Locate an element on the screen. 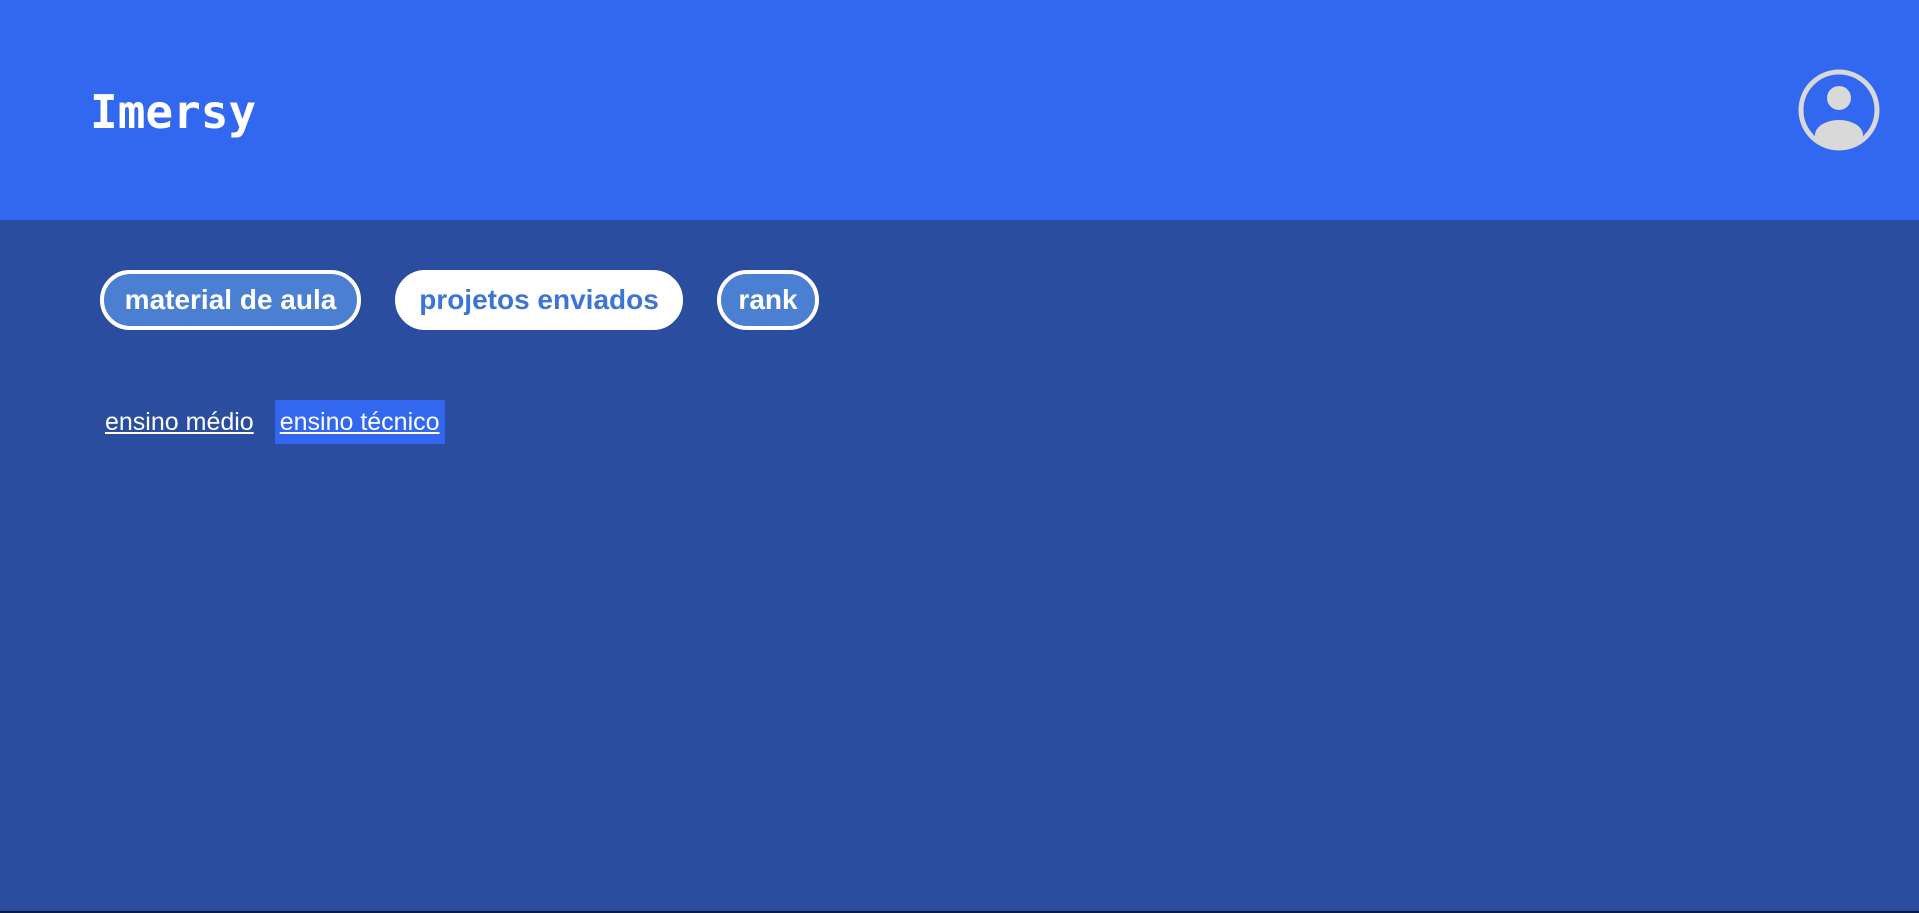  user-avatar-icon is located at coordinates (1839, 110).